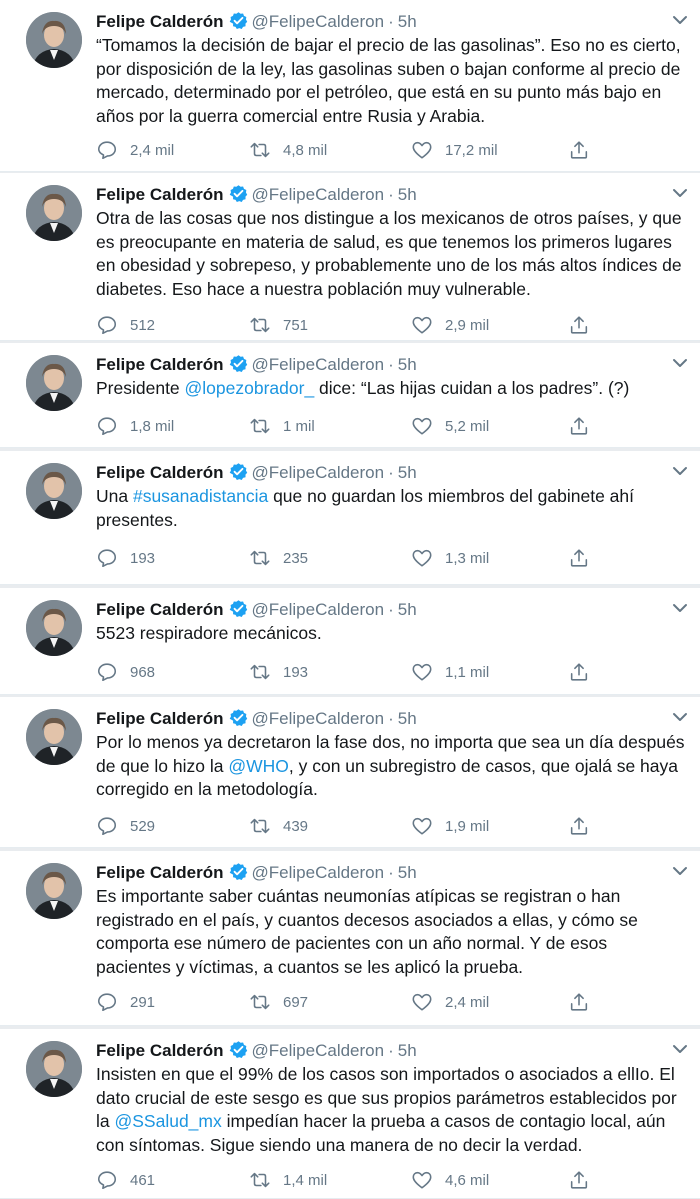  Describe the element at coordinates (278, 826) in the screenshot. I see `retweet-button: 439` at that location.